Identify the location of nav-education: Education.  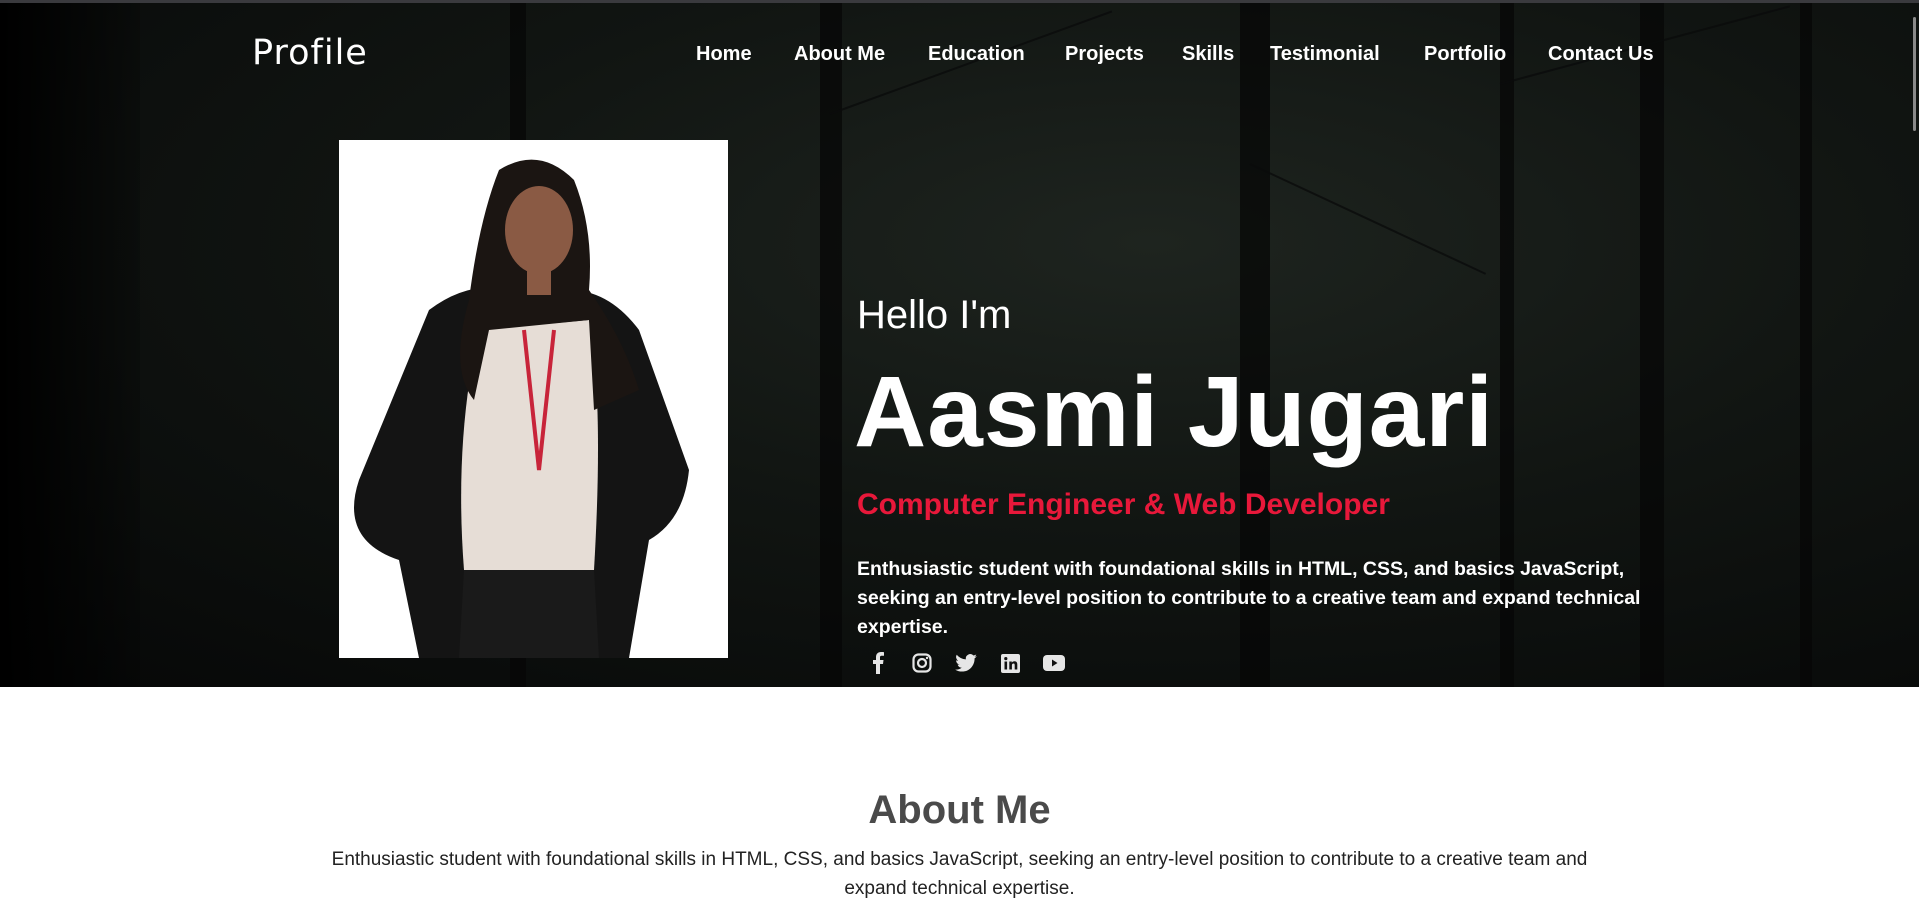
(976, 54).